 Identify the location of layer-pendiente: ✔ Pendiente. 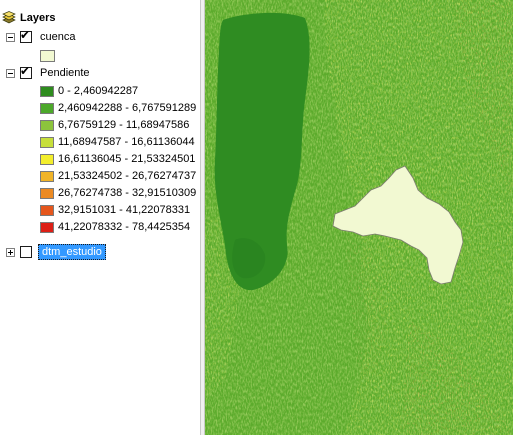
(100, 72).